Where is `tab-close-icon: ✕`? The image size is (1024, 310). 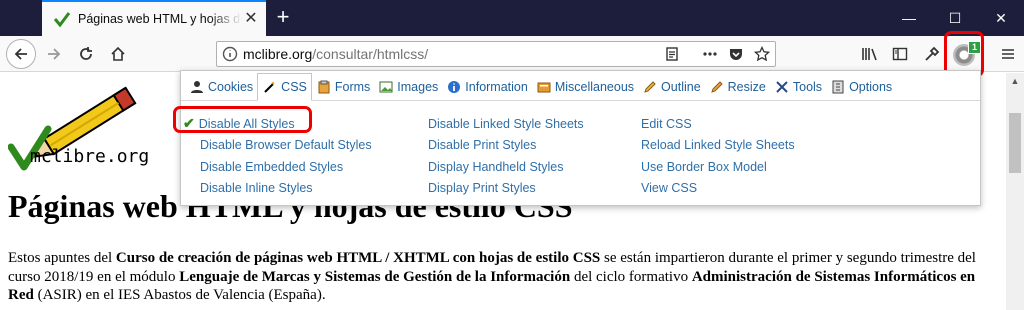 tab-close-icon: ✕ is located at coordinates (251, 19).